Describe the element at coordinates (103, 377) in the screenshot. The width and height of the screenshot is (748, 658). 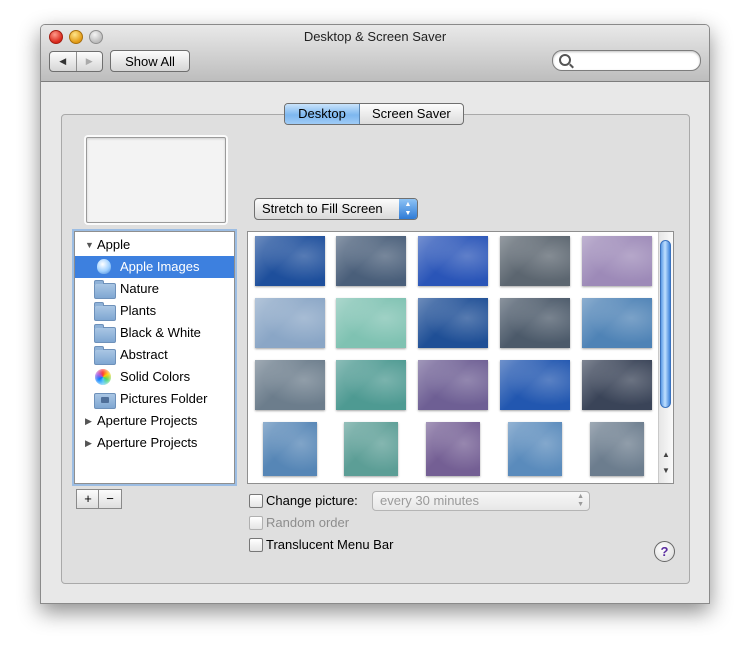
I see `color-wheel-icon` at that location.